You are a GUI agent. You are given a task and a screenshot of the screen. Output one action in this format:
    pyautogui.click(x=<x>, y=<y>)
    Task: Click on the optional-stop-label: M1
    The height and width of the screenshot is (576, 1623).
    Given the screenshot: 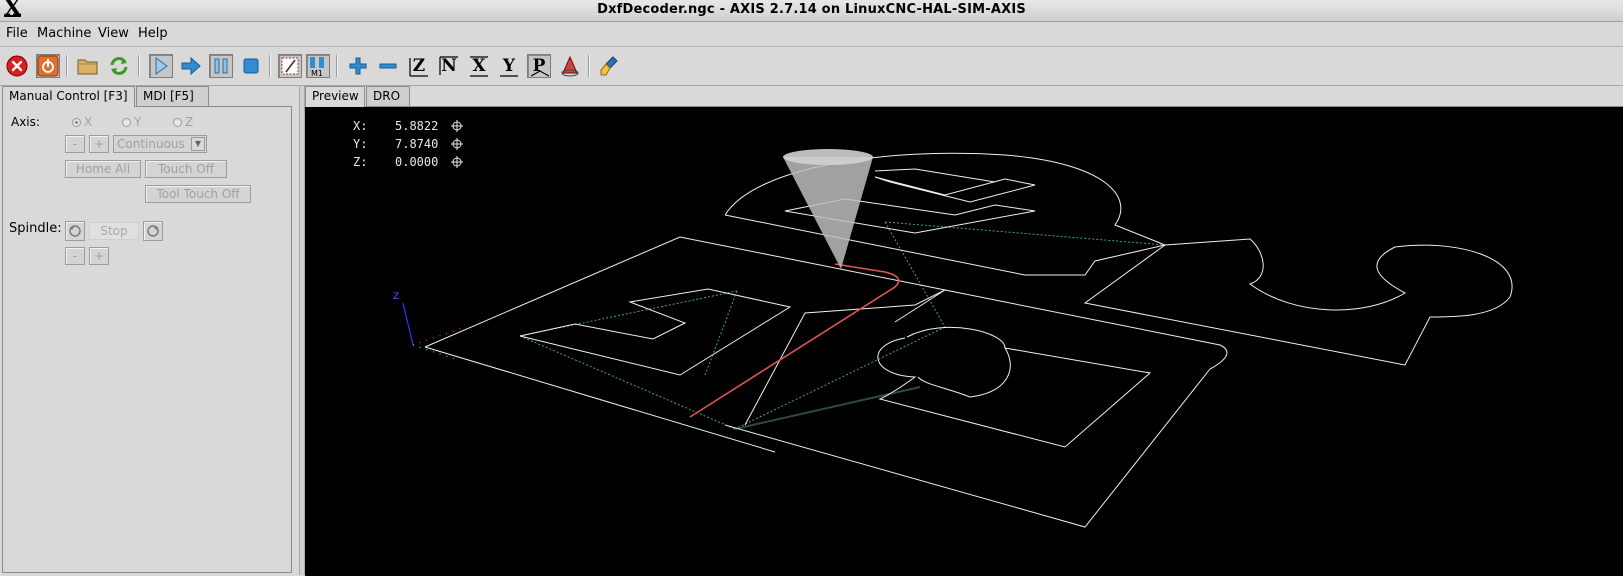 What is the action you would take?
    pyautogui.click(x=317, y=73)
    